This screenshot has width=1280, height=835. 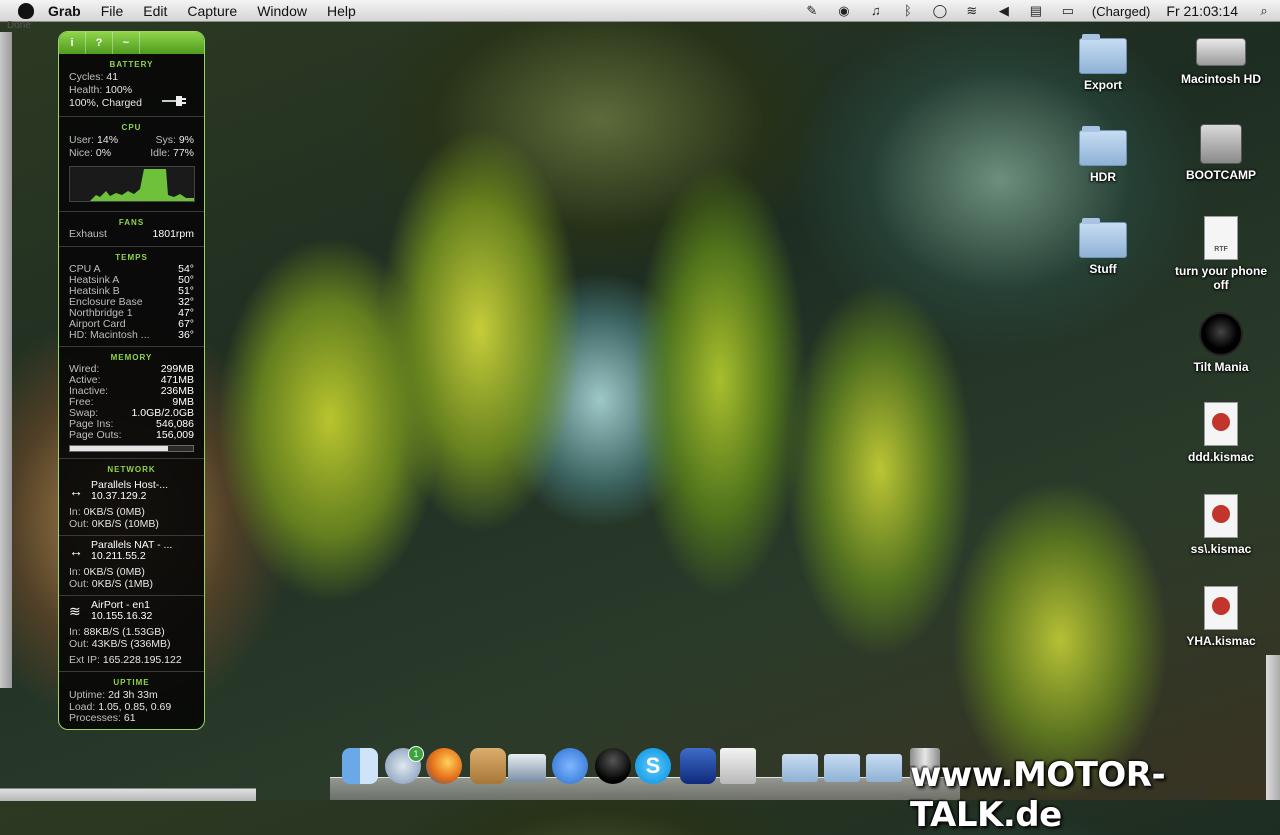 I want to click on processes-label: Processes:, so click(x=95, y=718).